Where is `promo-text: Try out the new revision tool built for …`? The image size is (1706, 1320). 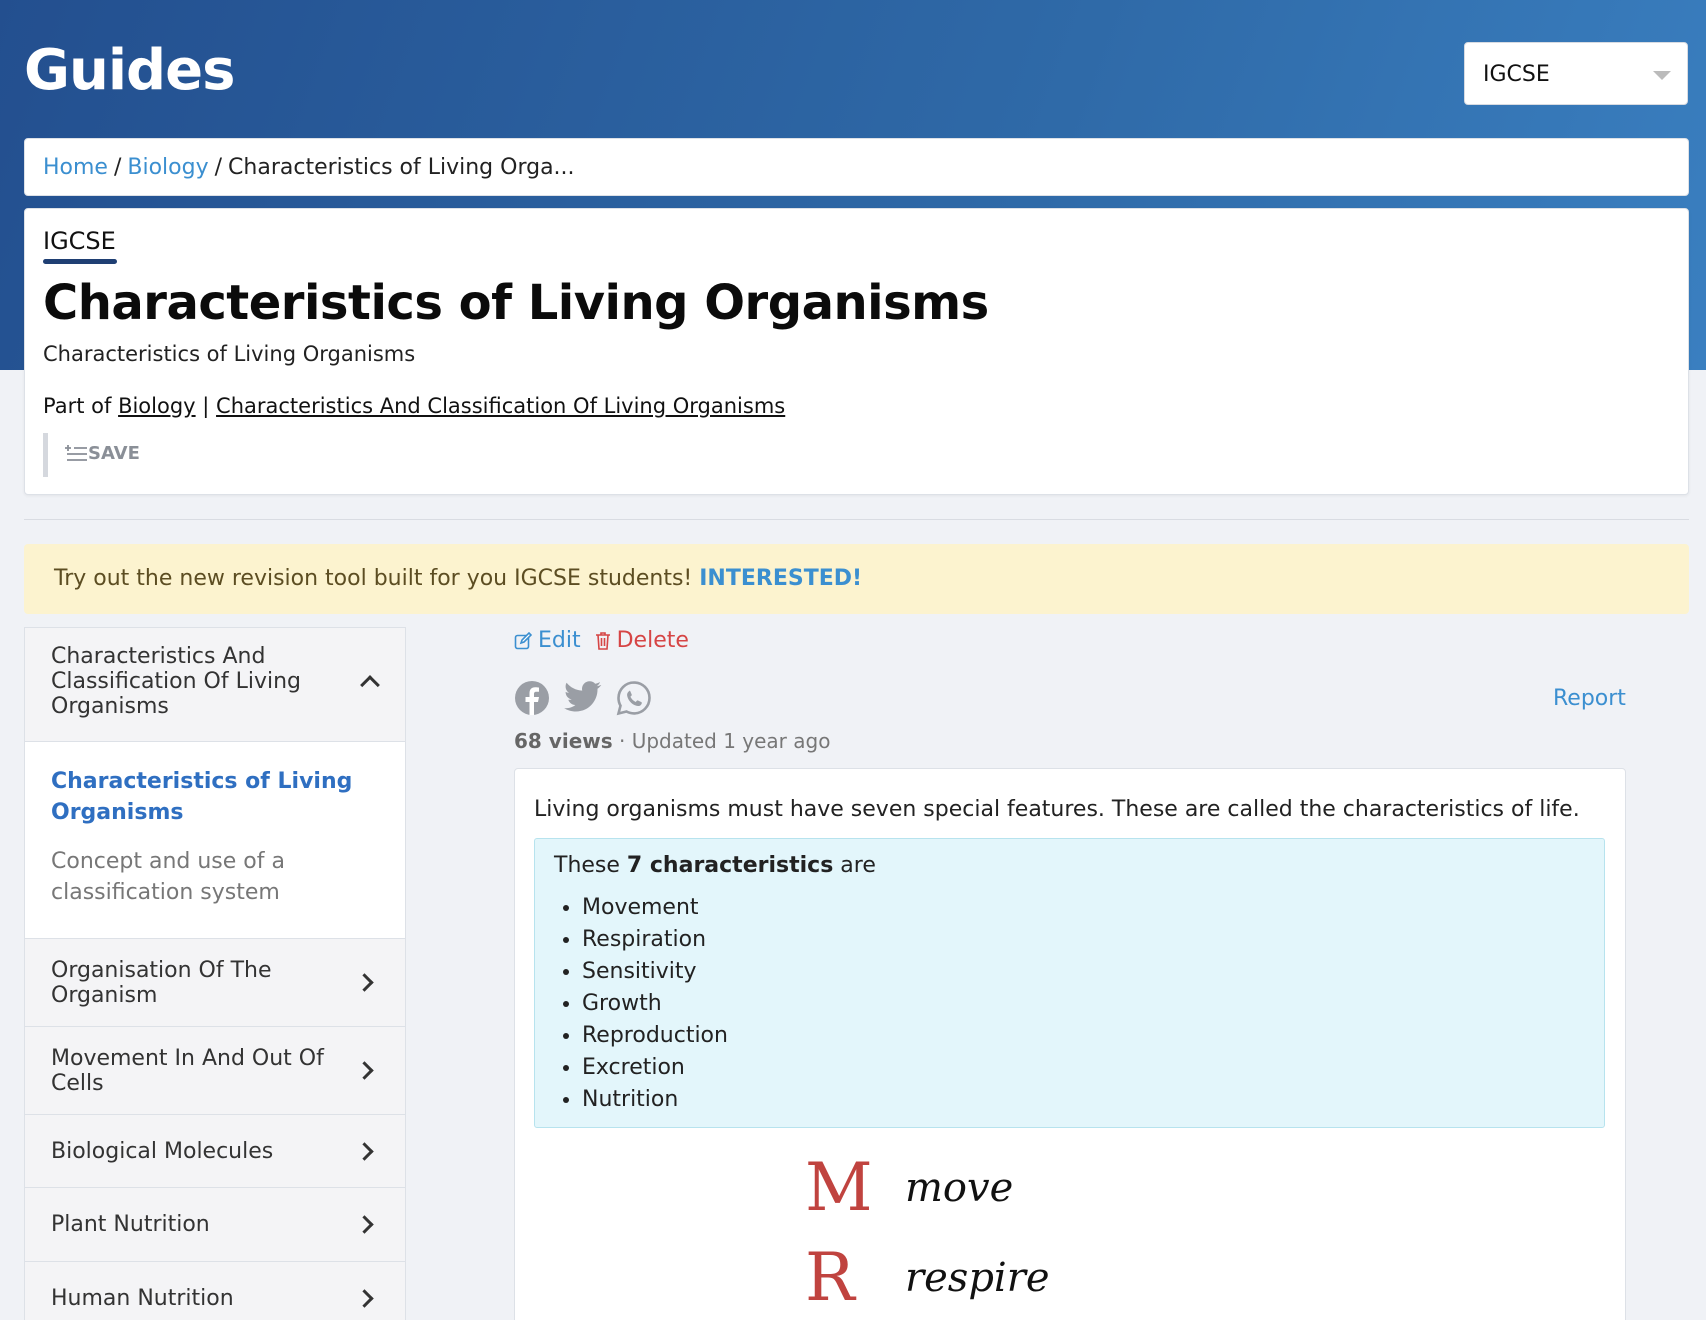
promo-text: Try out the new revision tool built for … is located at coordinates (373, 578).